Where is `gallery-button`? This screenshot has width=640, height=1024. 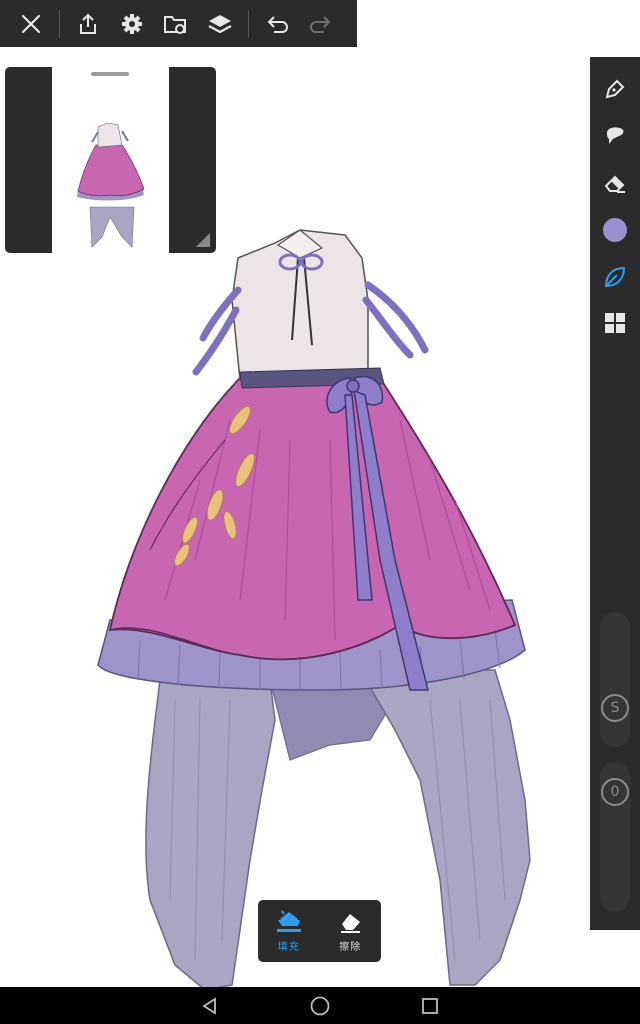
gallery-button is located at coordinates (176, 23).